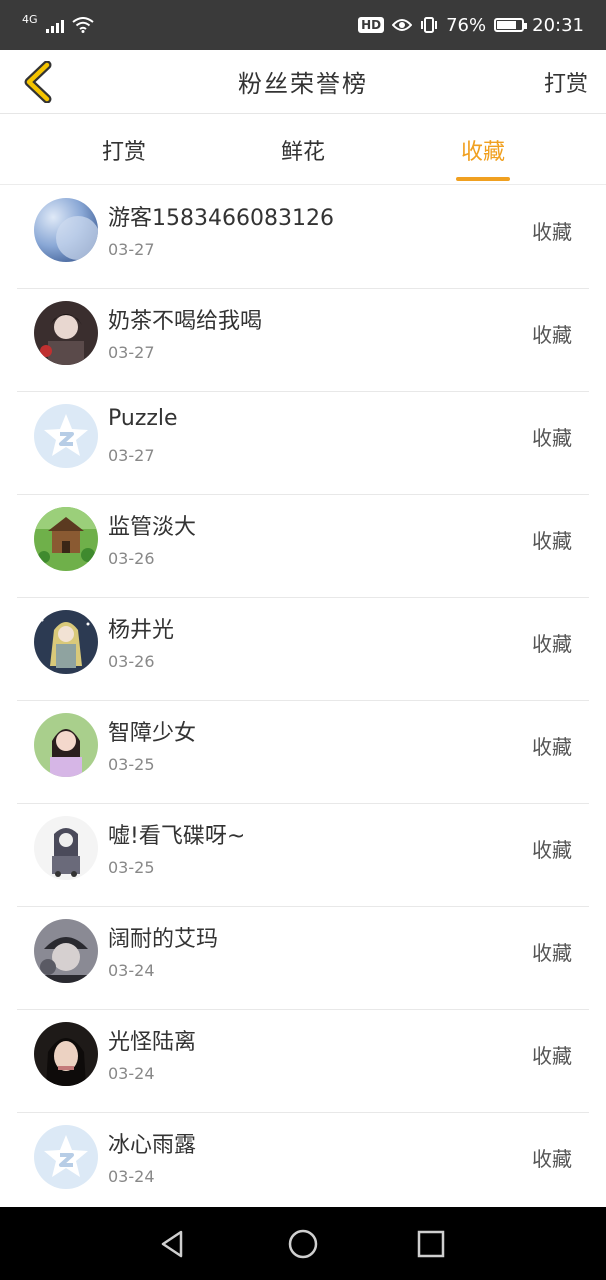 The width and height of the screenshot is (606, 1280). What do you see at coordinates (303, 237) in the screenshot?
I see `list-item: 游客1583466083126 03-27 收藏` at bounding box center [303, 237].